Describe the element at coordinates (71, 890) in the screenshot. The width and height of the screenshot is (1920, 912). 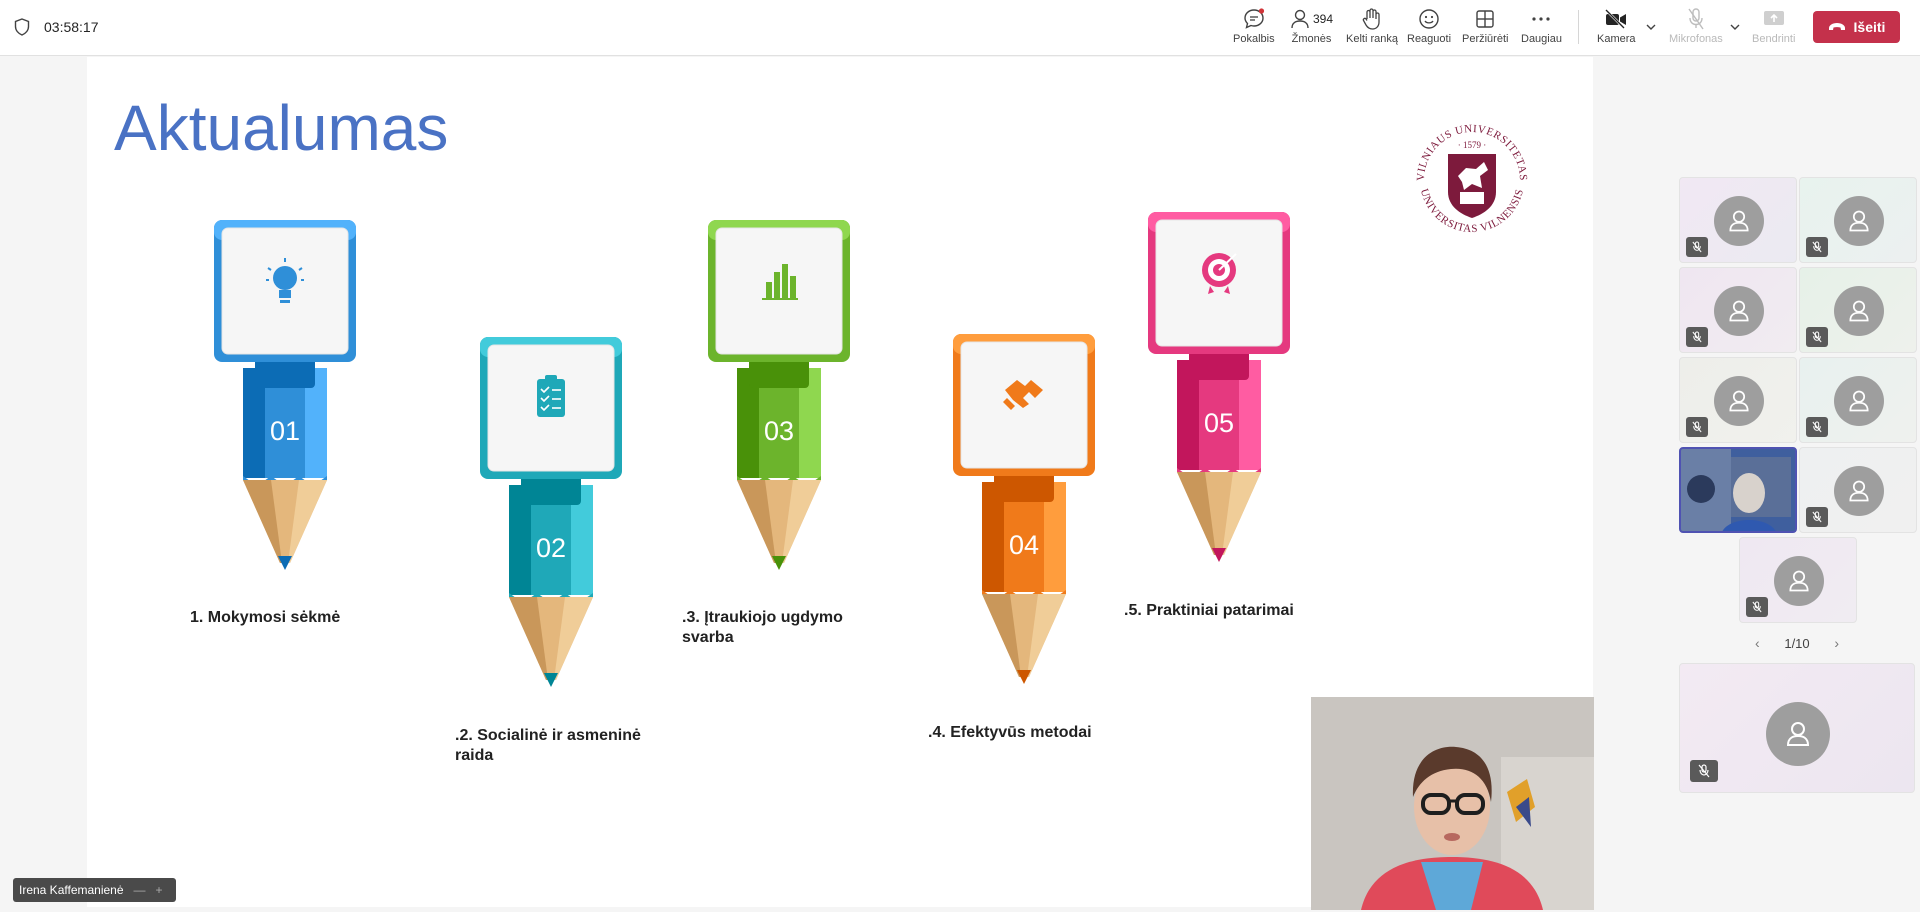
I see `speaker-name: Irena Kaffemanienė` at that location.